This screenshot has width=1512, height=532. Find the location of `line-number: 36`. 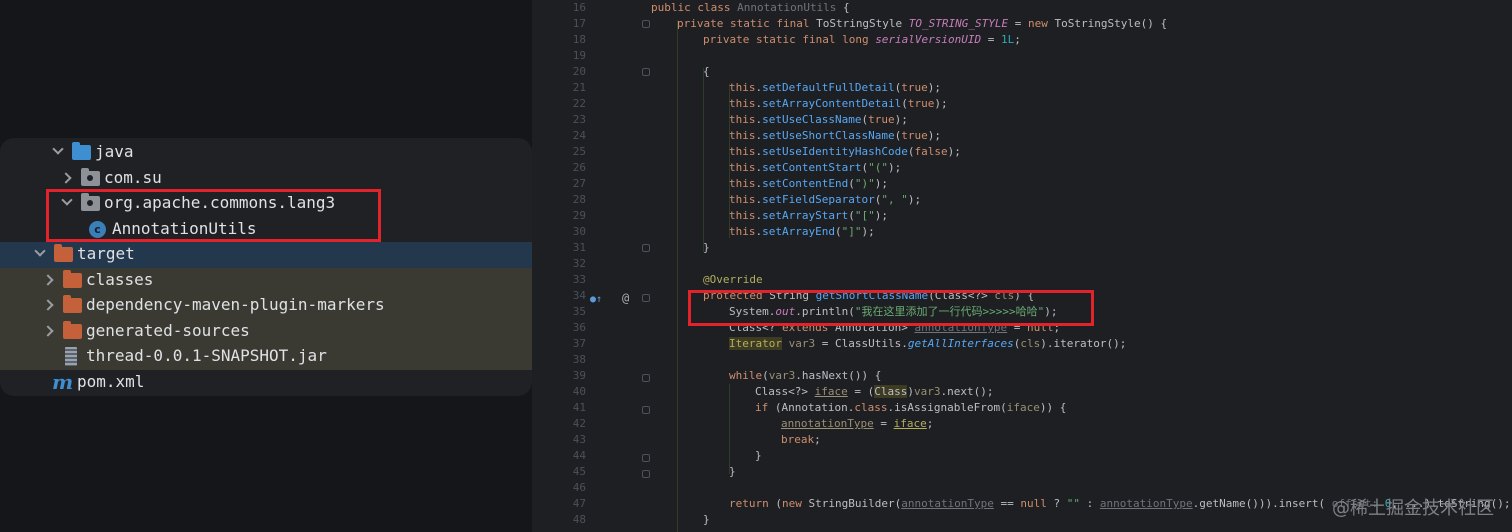

line-number: 36 is located at coordinates (579, 327).